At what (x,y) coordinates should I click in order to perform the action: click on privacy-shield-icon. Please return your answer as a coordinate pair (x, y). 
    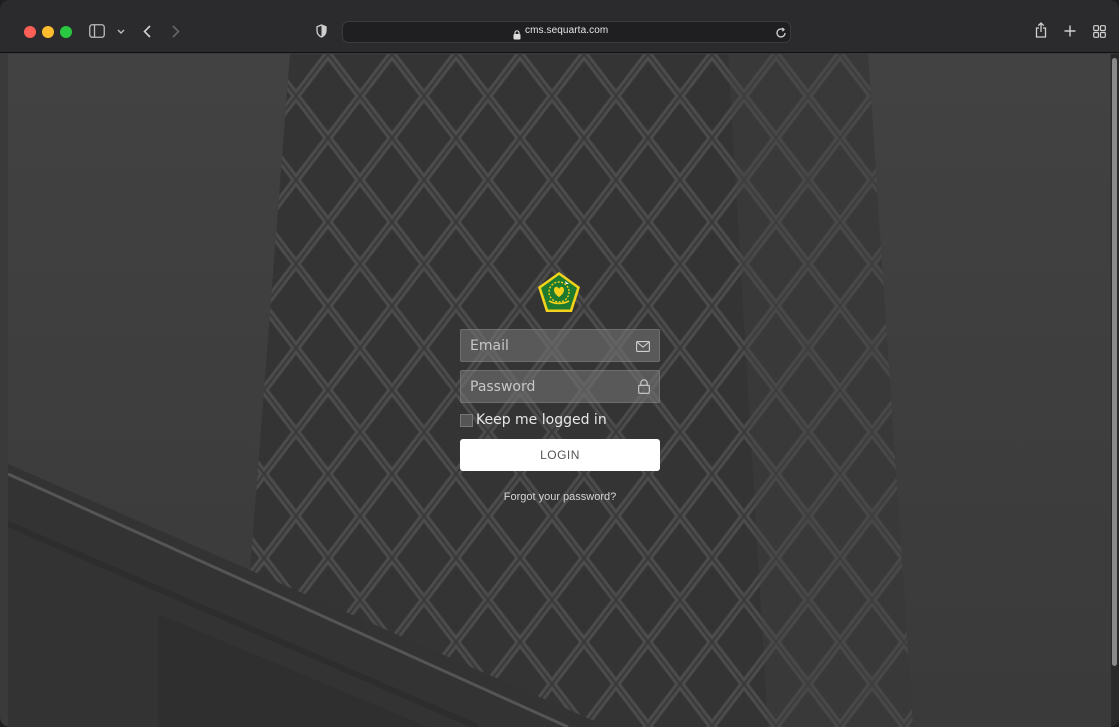
    Looking at the image, I should click on (321, 31).